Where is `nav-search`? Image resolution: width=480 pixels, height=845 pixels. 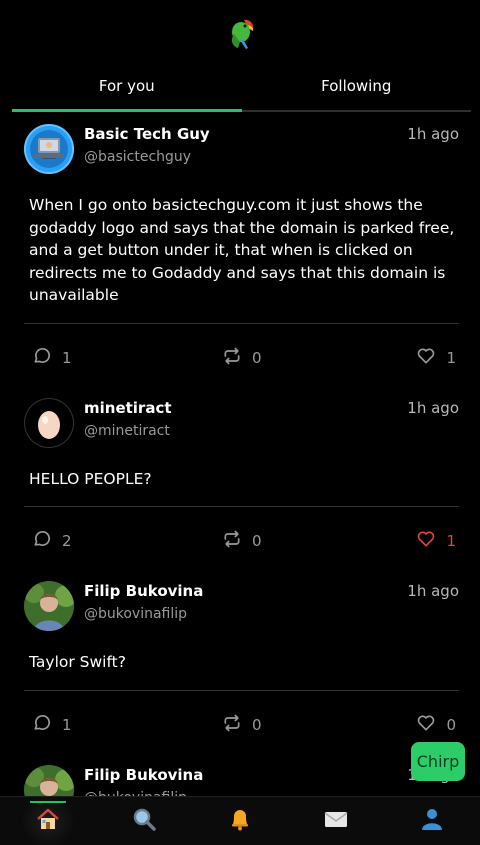 nav-search is located at coordinates (144, 821).